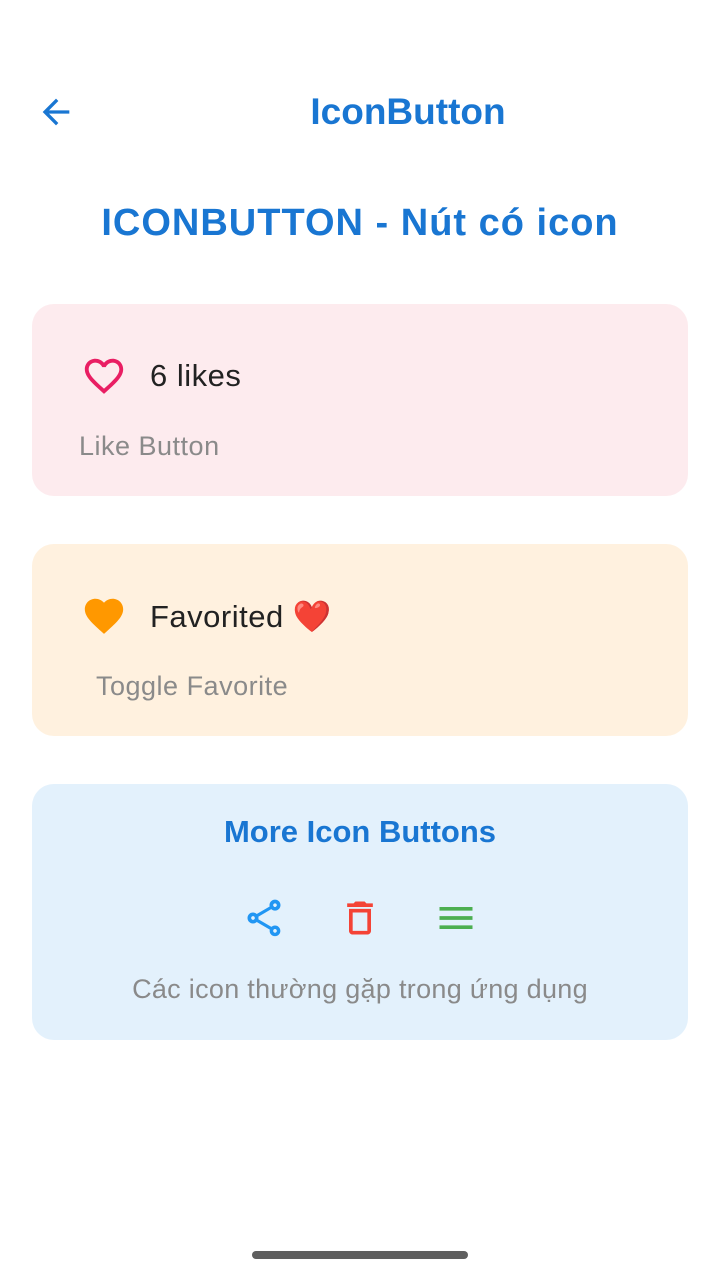 The height and width of the screenshot is (1280, 720). Describe the element at coordinates (196, 375) in the screenshot. I see `like-count: 6 likes` at that location.